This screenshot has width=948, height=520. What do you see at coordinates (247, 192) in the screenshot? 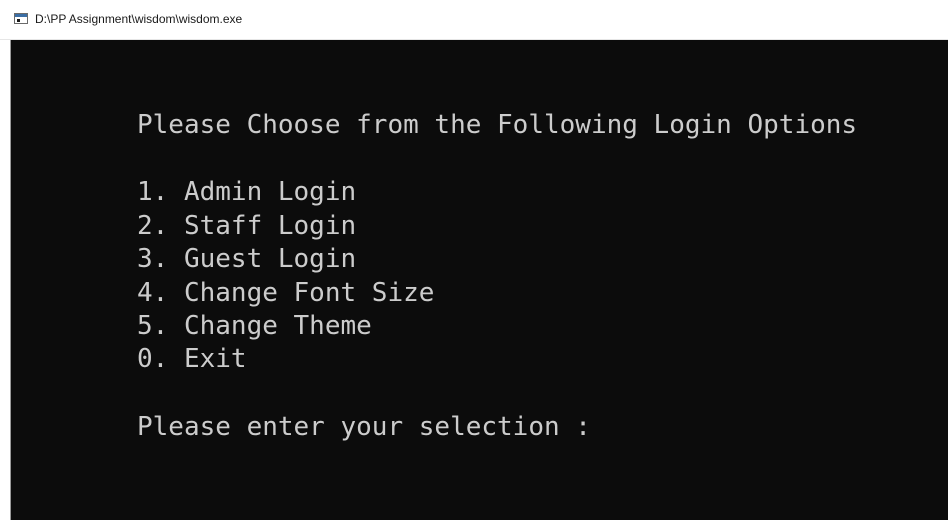
I see `menu-option-admin-login: 1. Admin Login` at bounding box center [247, 192].